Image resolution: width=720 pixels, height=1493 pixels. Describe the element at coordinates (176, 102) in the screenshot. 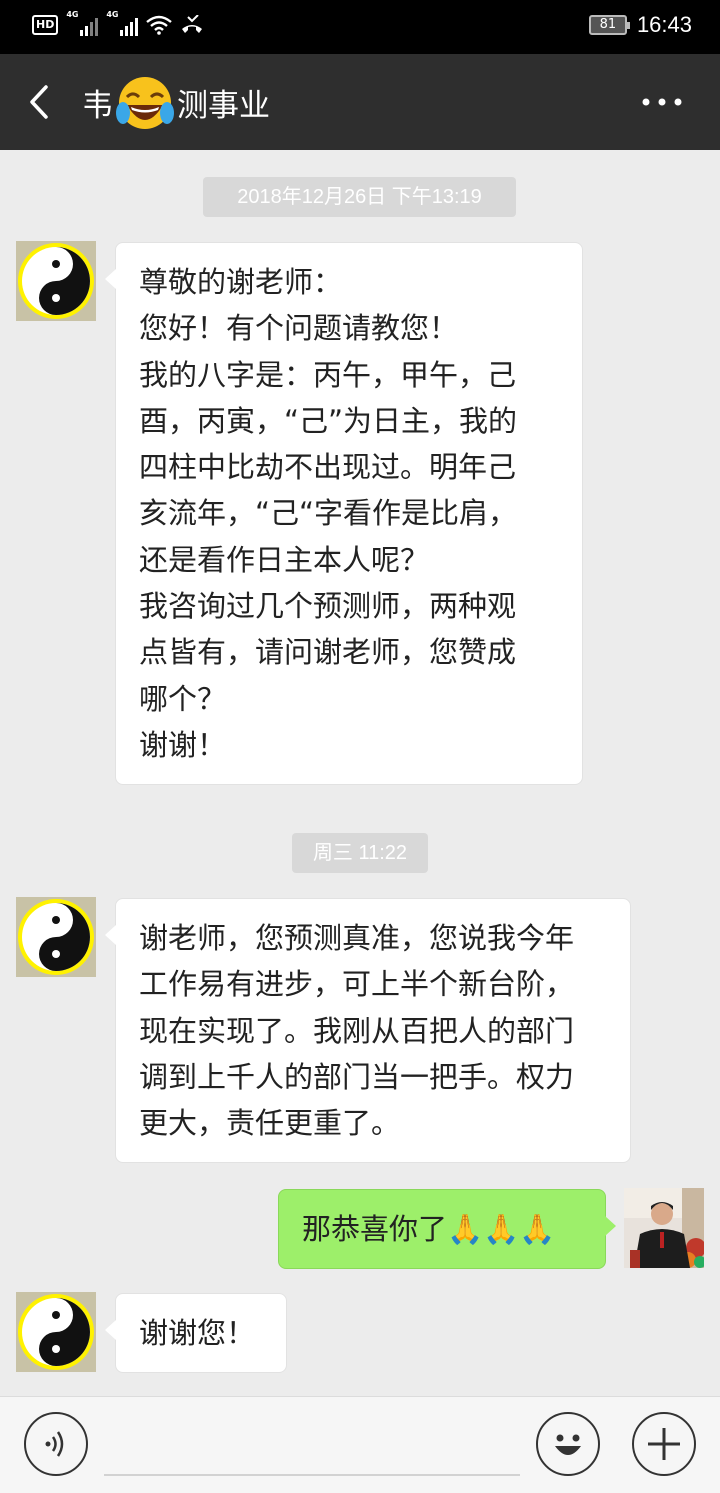

I see `chat-title: 韦 测事业` at that location.